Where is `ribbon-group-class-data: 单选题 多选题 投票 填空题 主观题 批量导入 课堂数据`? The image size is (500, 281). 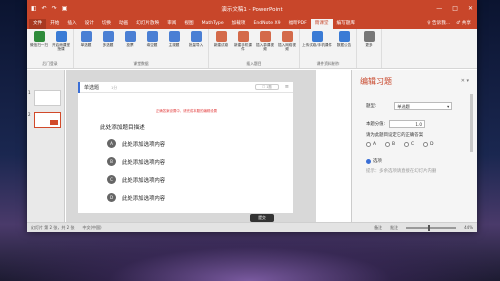 ribbon-group-class-data: 单选题 多选题 投票 填空题 主观题 批量导入 课堂数据 is located at coordinates (141, 48).